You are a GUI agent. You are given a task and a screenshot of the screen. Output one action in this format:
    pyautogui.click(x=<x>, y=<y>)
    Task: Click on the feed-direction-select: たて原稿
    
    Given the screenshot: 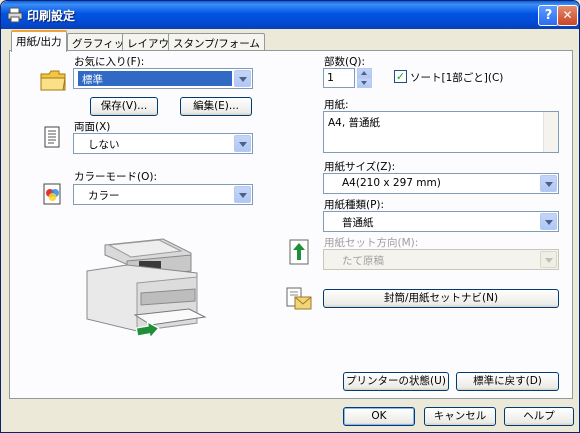 What is the action you would take?
    pyautogui.click(x=441, y=259)
    